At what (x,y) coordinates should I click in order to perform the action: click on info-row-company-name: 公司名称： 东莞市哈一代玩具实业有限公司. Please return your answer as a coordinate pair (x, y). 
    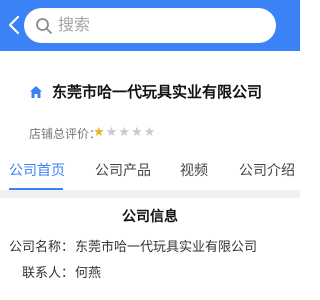
    Looking at the image, I should click on (150, 249).